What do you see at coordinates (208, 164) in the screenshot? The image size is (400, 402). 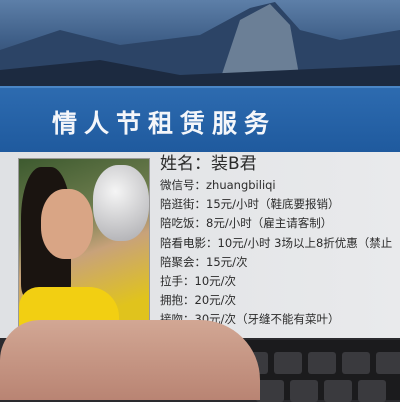 I see `profile-name: 姓名：装B君` at bounding box center [208, 164].